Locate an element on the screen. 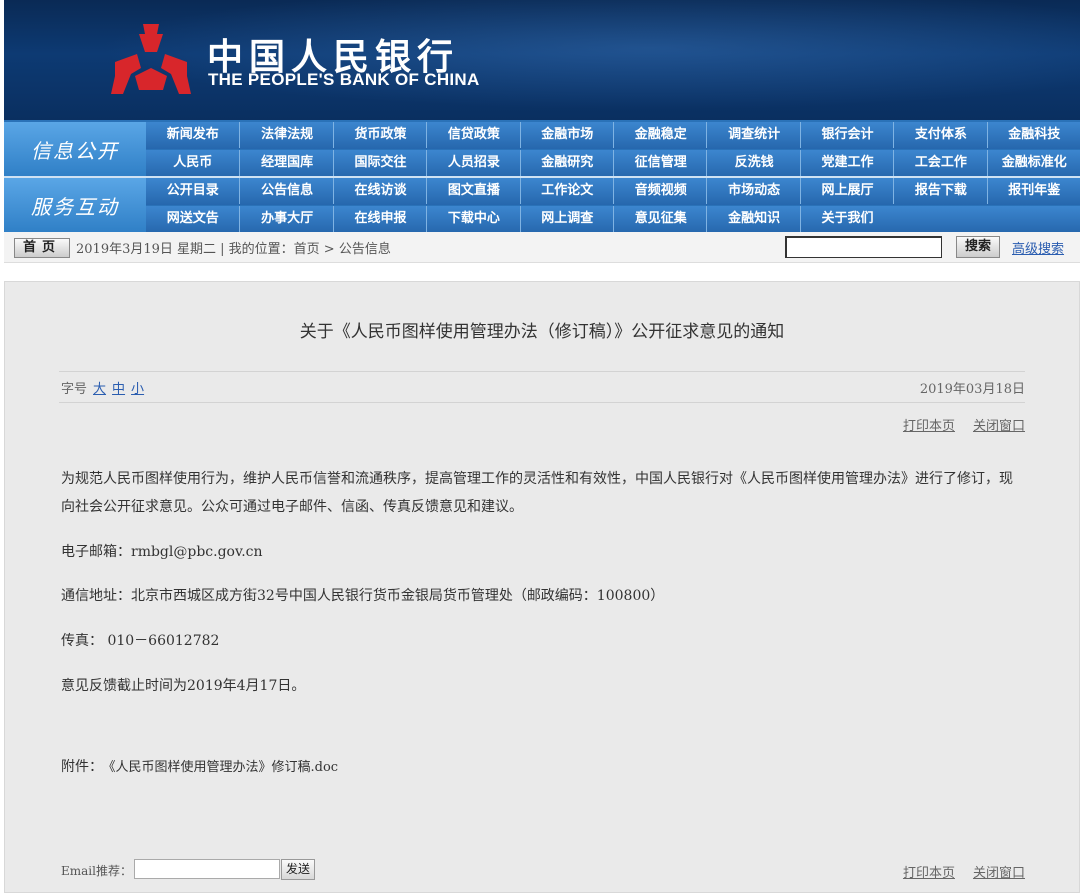  attachment-label: 附件： is located at coordinates (82, 767).